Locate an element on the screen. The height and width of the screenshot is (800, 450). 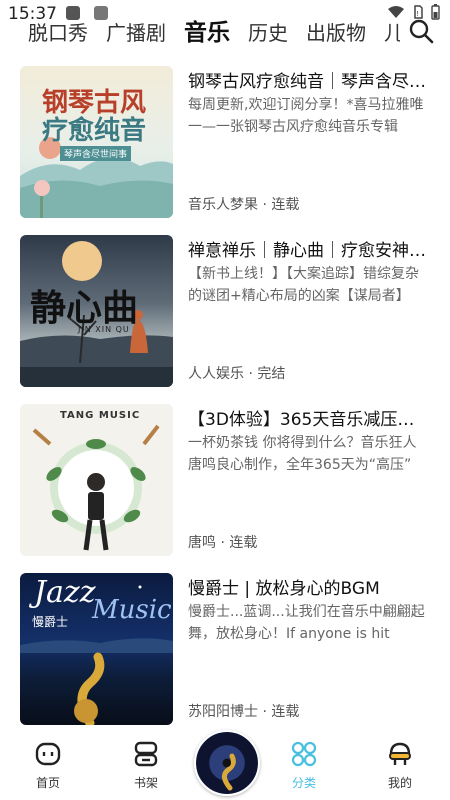
category-icon is located at coordinates (304, 754).